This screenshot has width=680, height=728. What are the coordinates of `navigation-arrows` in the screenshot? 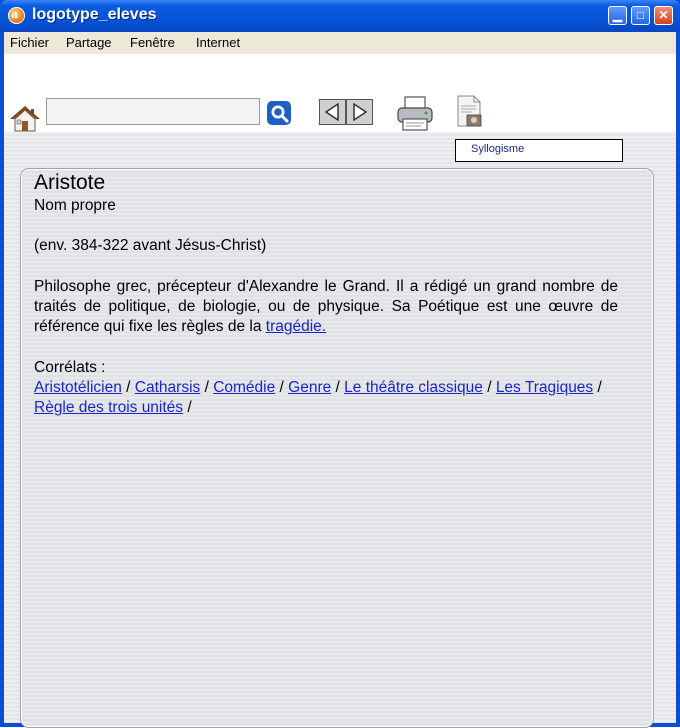 It's located at (346, 112).